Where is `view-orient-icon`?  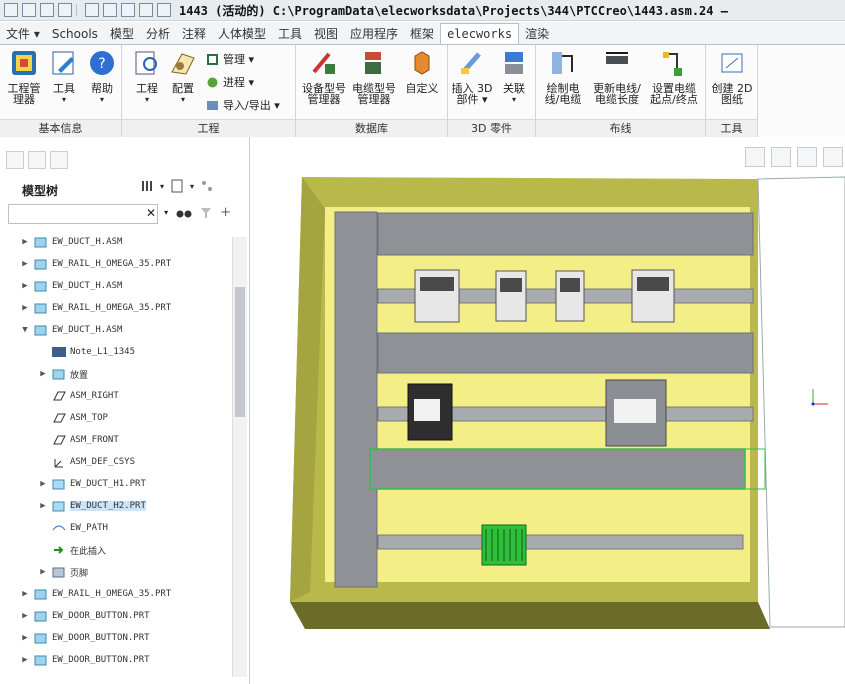
view-orient-icon is located at coordinates (781, 157).